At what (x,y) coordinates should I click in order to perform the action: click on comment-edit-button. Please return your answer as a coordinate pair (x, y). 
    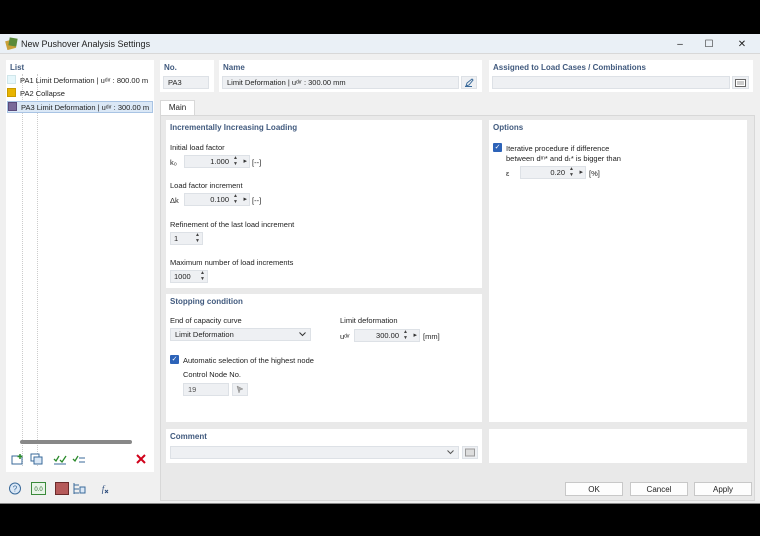
    Looking at the image, I should click on (470, 452).